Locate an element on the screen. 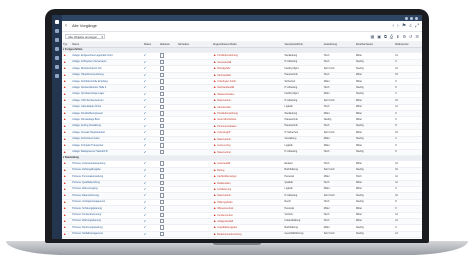  close-icon is located at coordinates (416, 18).